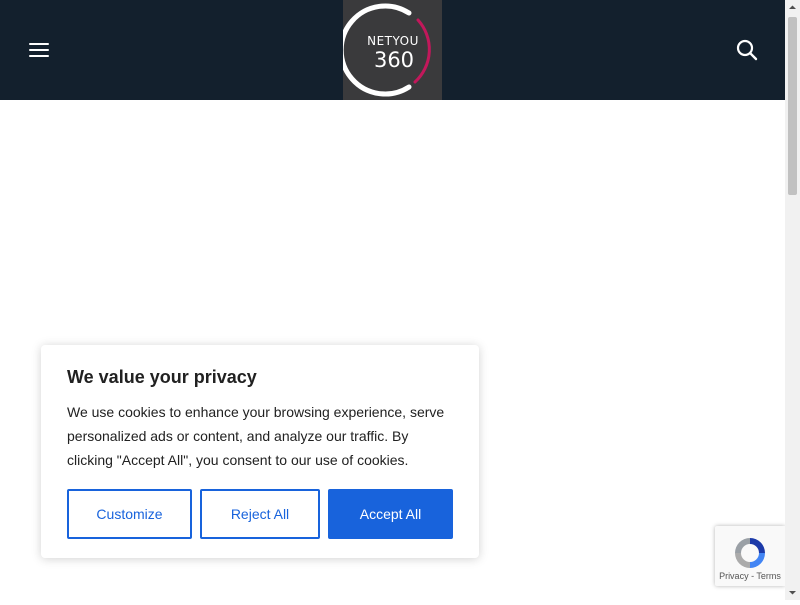  Describe the element at coordinates (162, 377) in the screenshot. I see `cookie-banner-title: We value your privacy` at that location.